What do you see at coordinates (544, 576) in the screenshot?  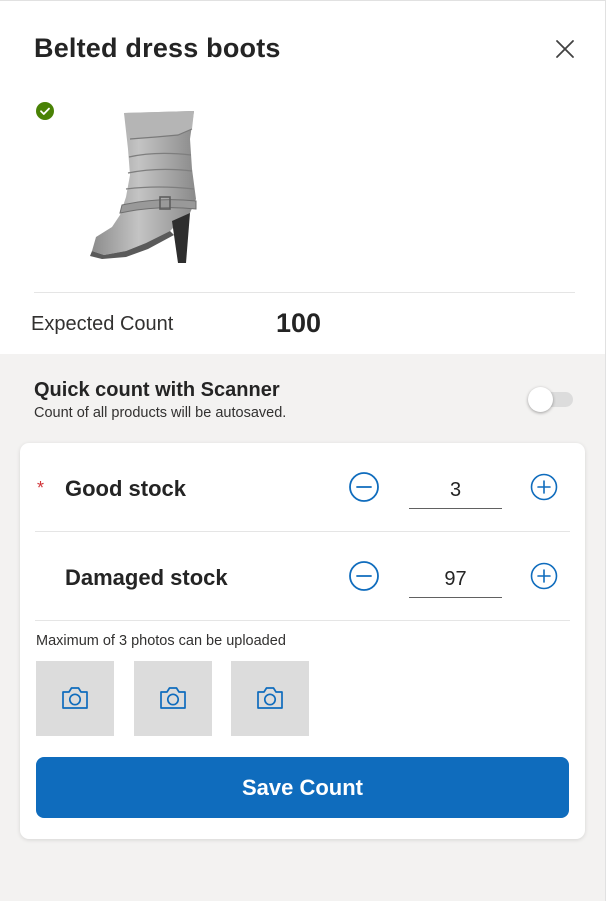 I see `damaged-stock-increment-icon` at bounding box center [544, 576].